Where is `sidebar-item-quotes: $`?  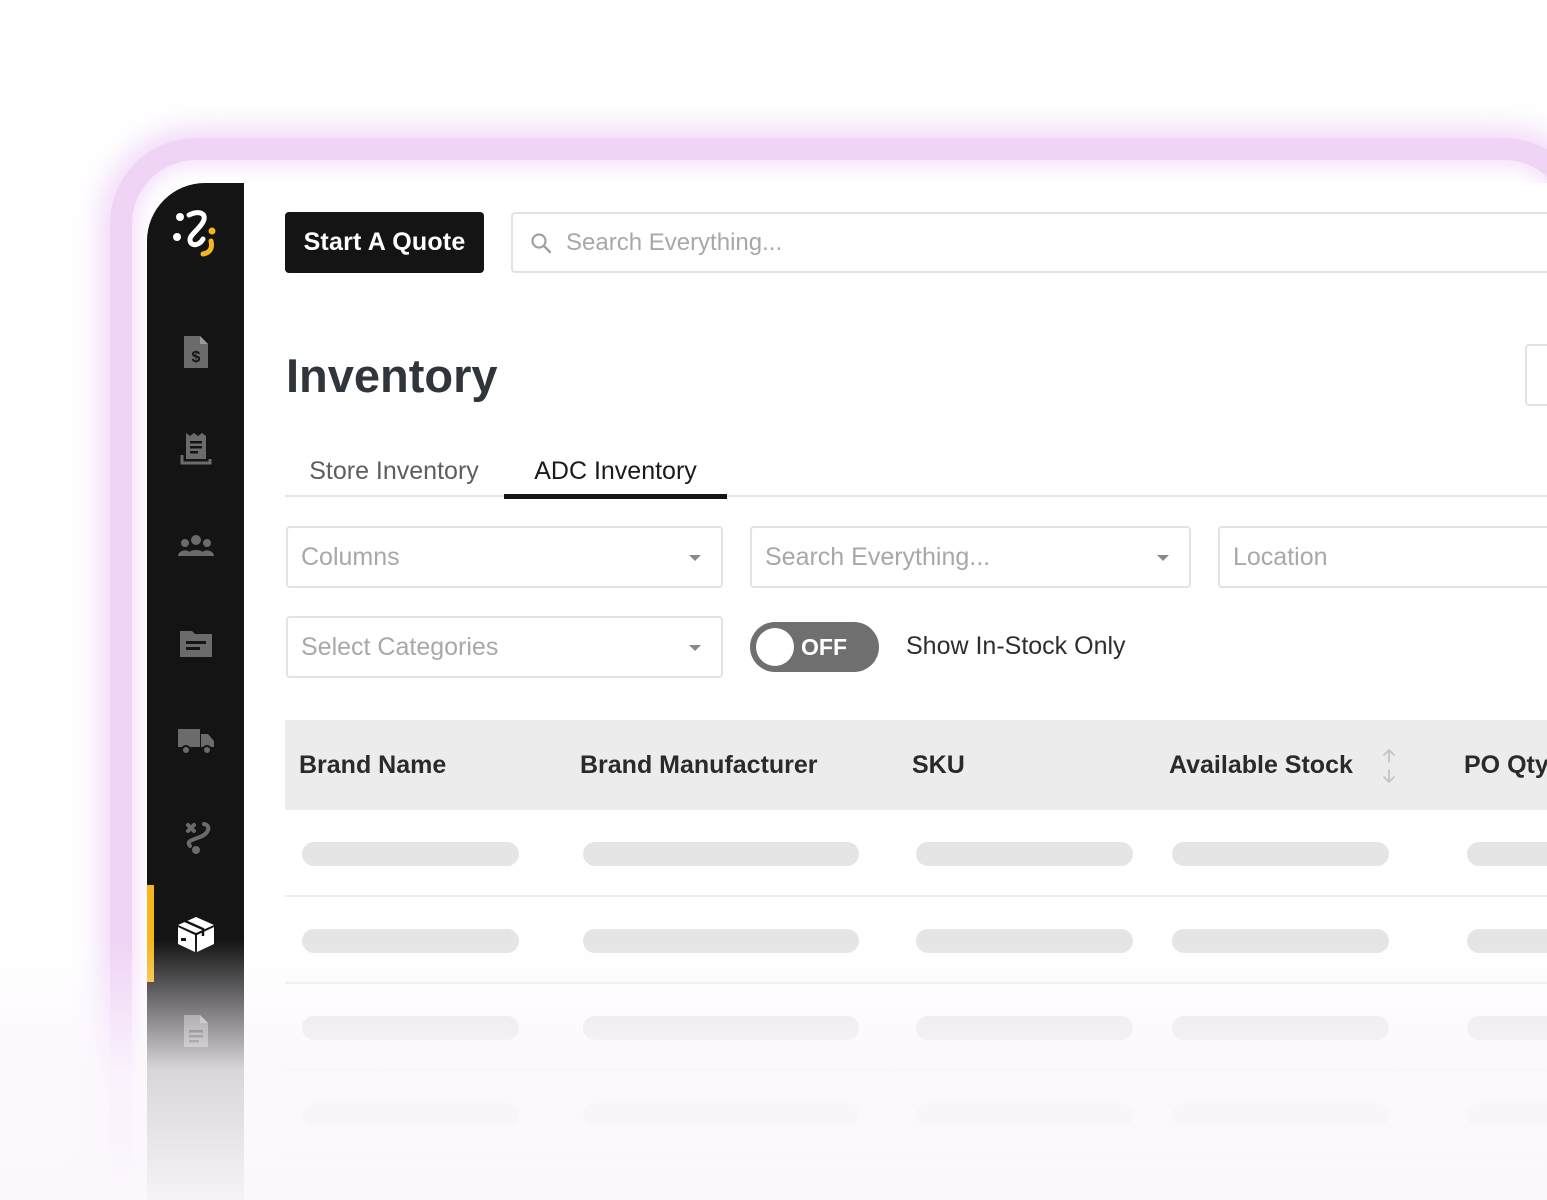 sidebar-item-quotes: $ is located at coordinates (195, 351).